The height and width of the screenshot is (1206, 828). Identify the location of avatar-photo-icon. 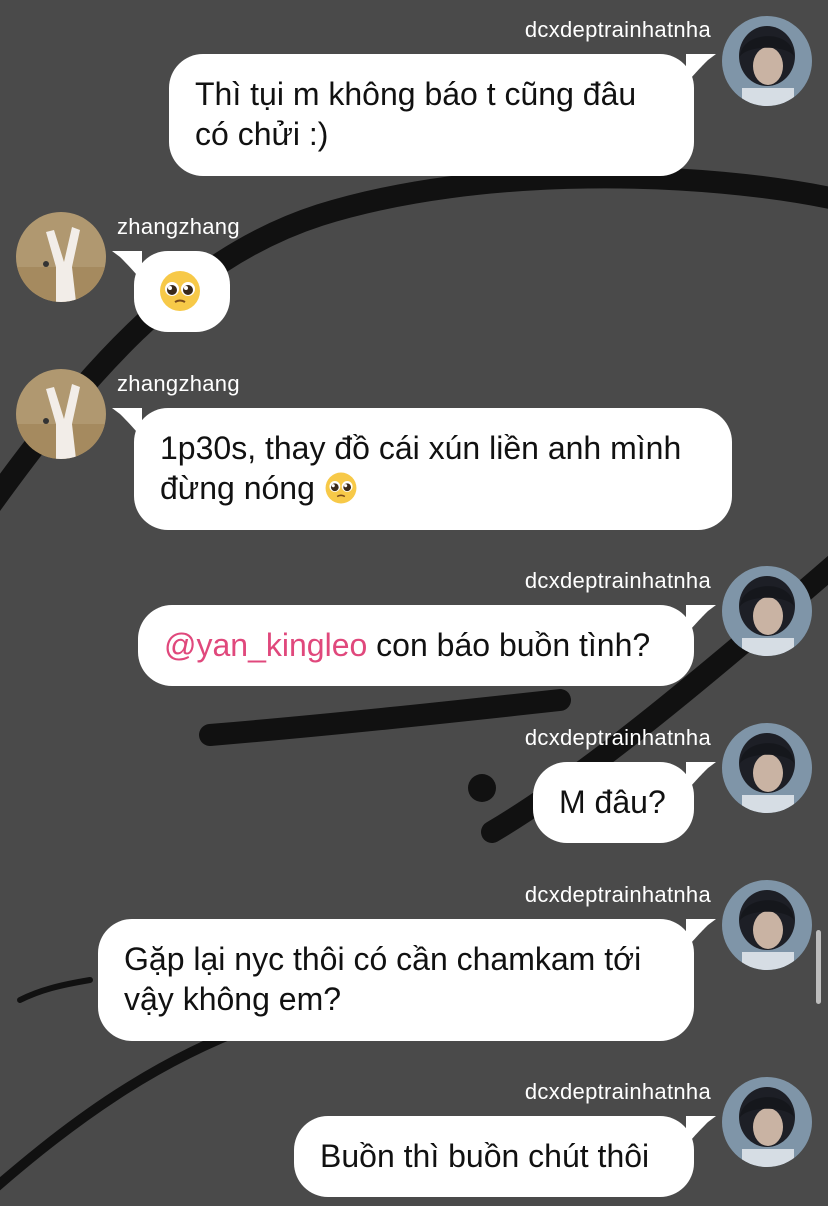
(767, 1122).